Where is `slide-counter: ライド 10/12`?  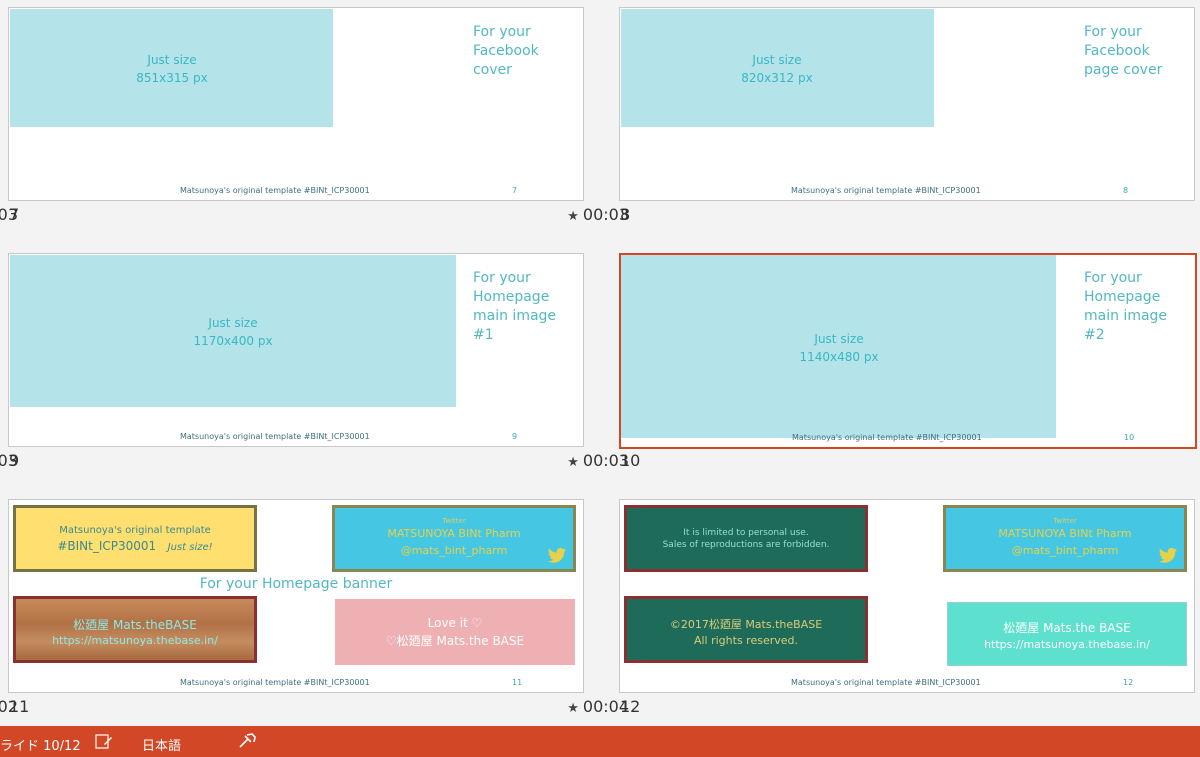 slide-counter: ライド 10/12 is located at coordinates (40, 746).